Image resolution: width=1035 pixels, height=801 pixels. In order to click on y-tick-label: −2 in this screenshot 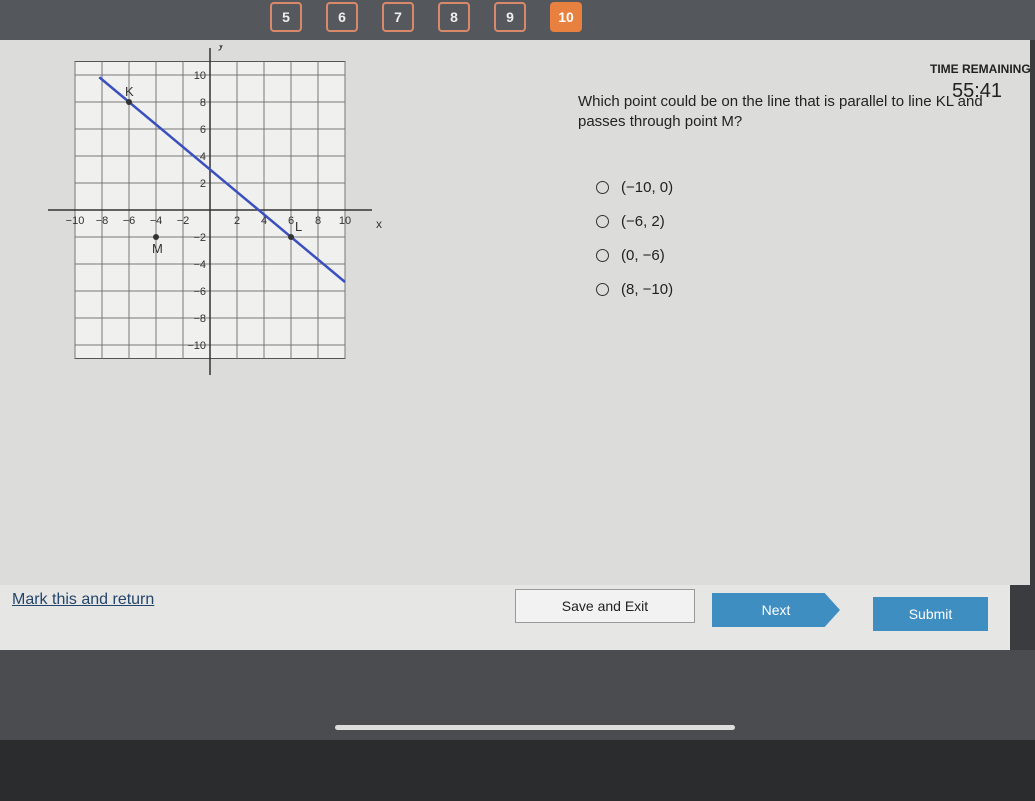, I will do `click(199, 238)`.